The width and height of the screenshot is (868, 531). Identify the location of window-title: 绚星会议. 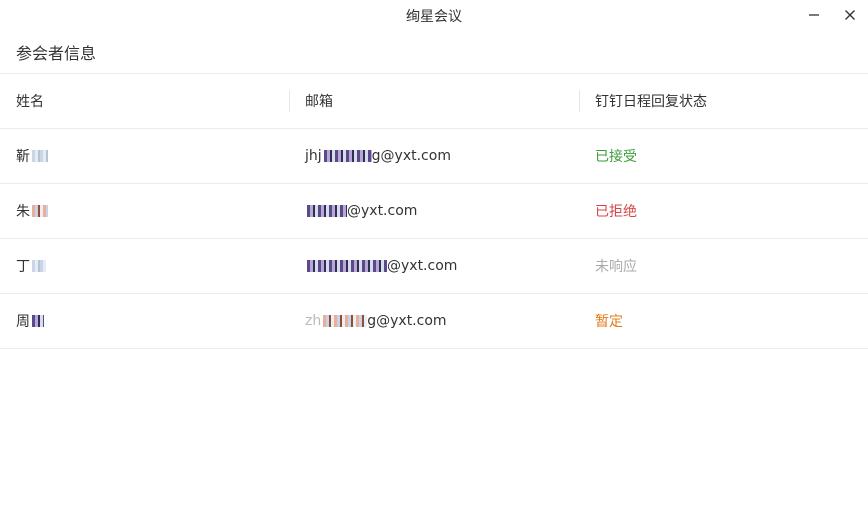
(434, 17).